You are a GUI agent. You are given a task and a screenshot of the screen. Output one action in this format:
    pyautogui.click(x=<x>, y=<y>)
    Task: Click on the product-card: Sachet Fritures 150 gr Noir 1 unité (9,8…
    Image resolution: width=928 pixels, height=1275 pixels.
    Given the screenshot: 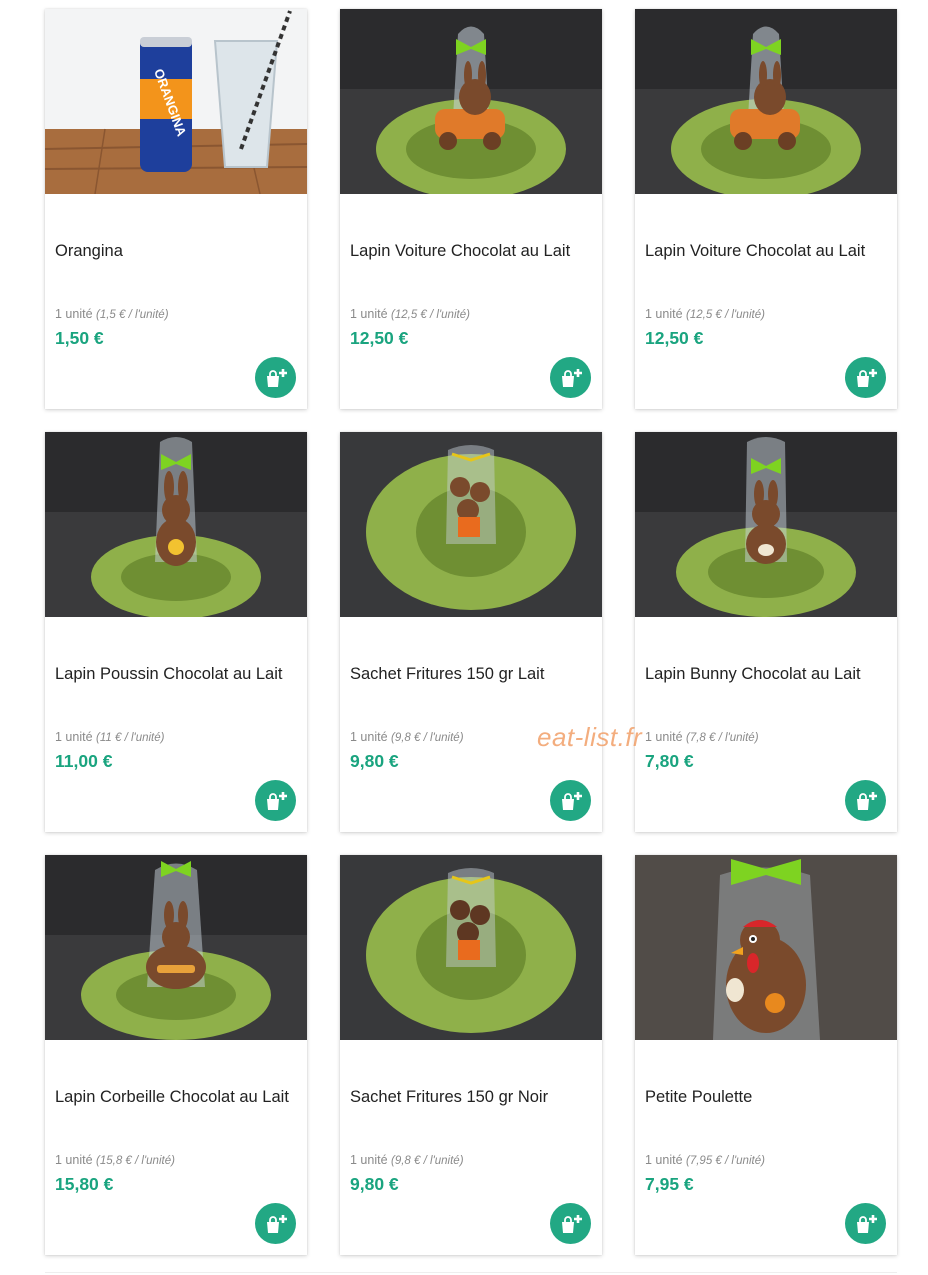 What is the action you would take?
    pyautogui.click(x=471, y=1055)
    